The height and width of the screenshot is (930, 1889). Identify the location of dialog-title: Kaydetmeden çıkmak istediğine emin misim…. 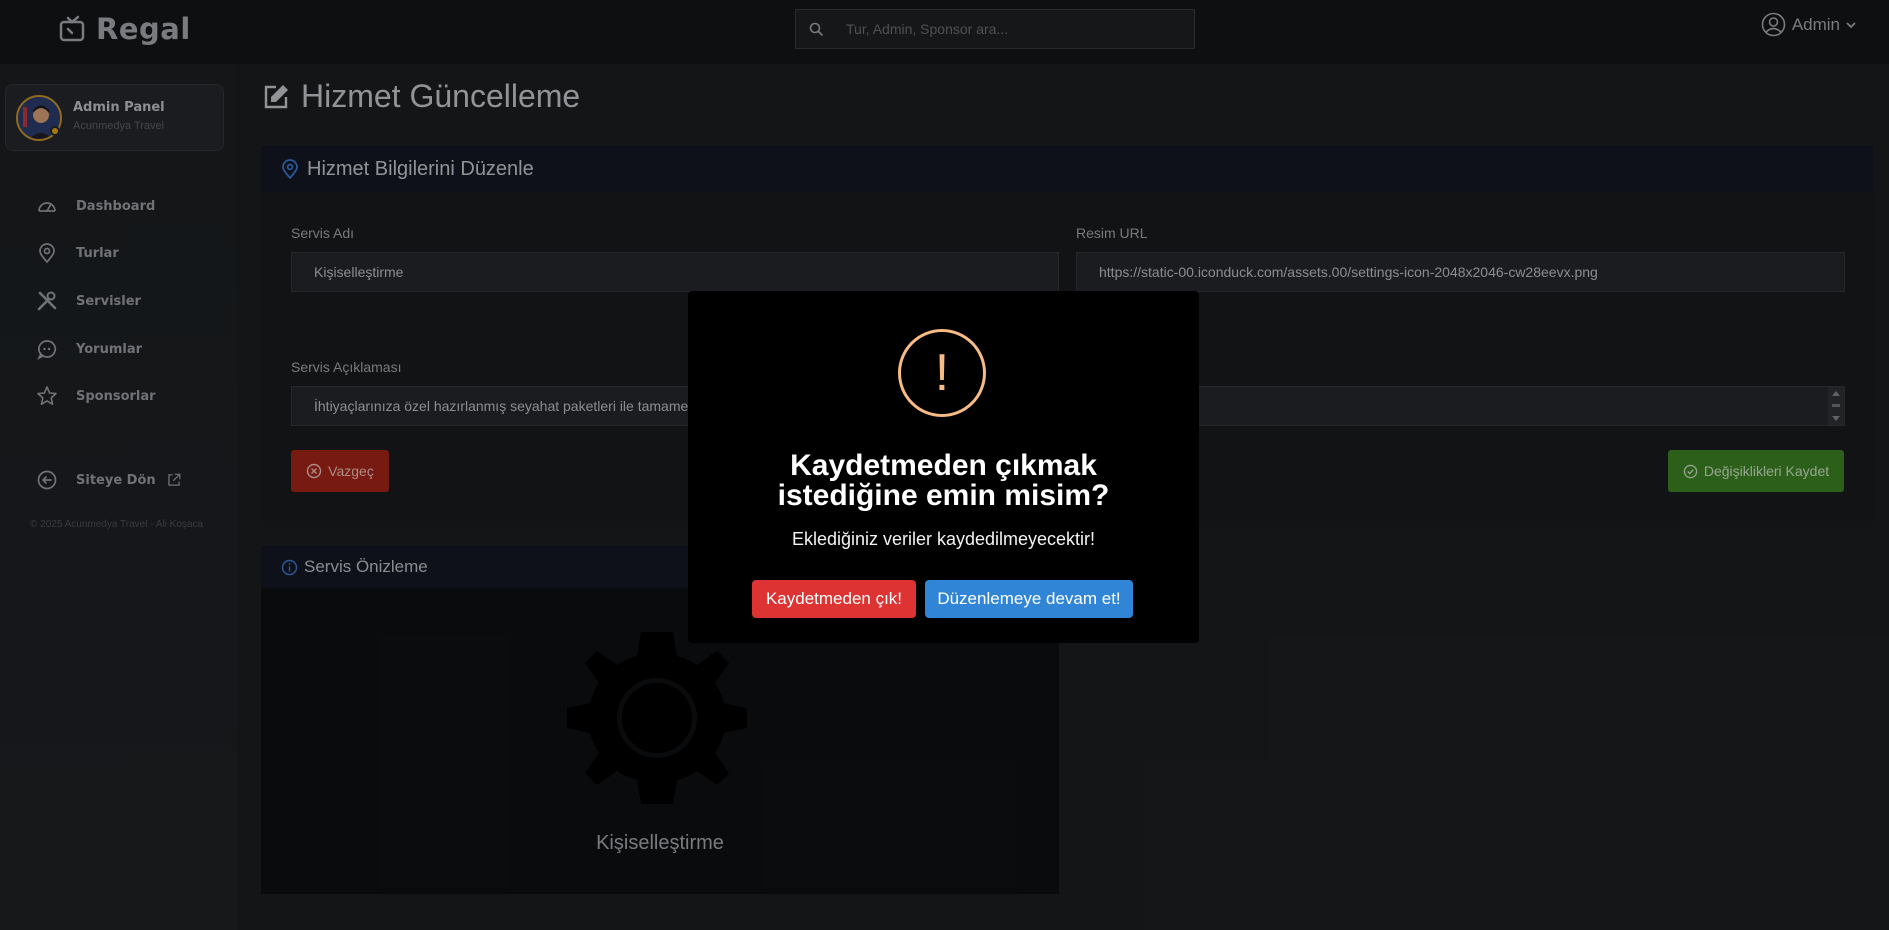
(943, 481).